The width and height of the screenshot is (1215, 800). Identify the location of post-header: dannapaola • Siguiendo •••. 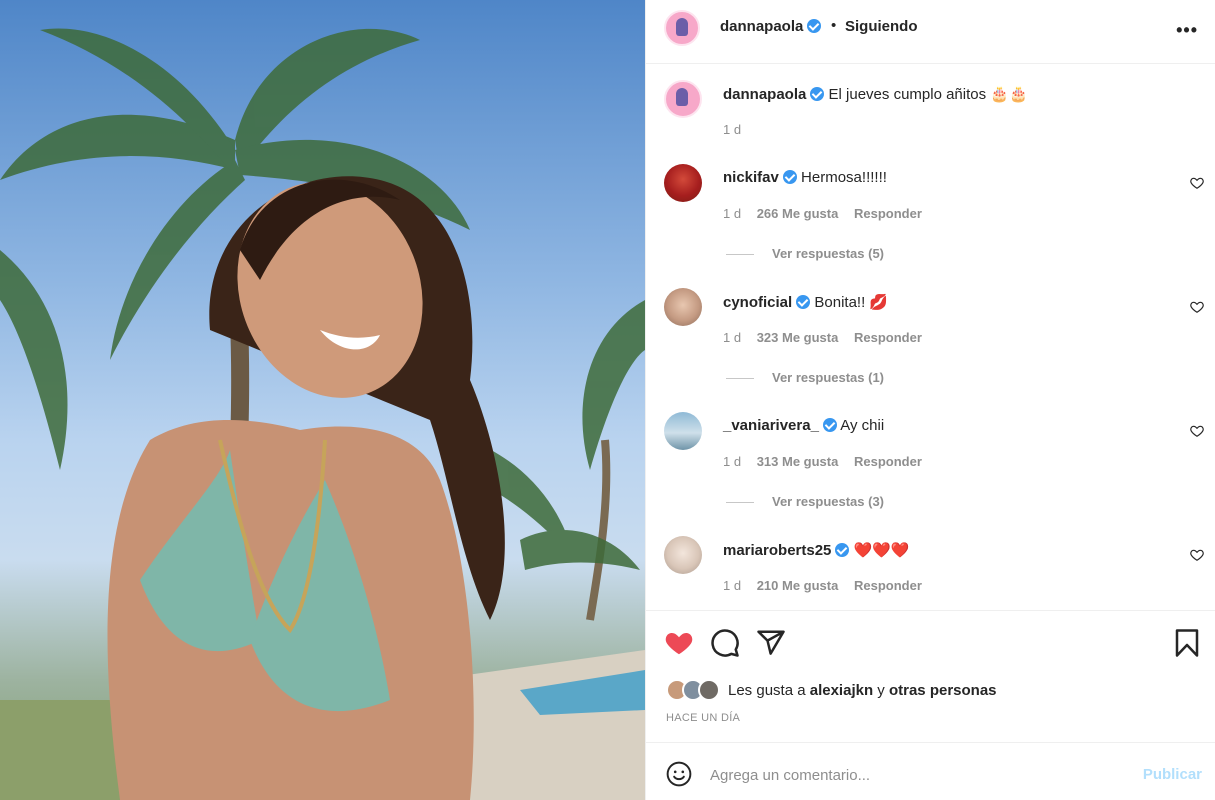
(930, 32).